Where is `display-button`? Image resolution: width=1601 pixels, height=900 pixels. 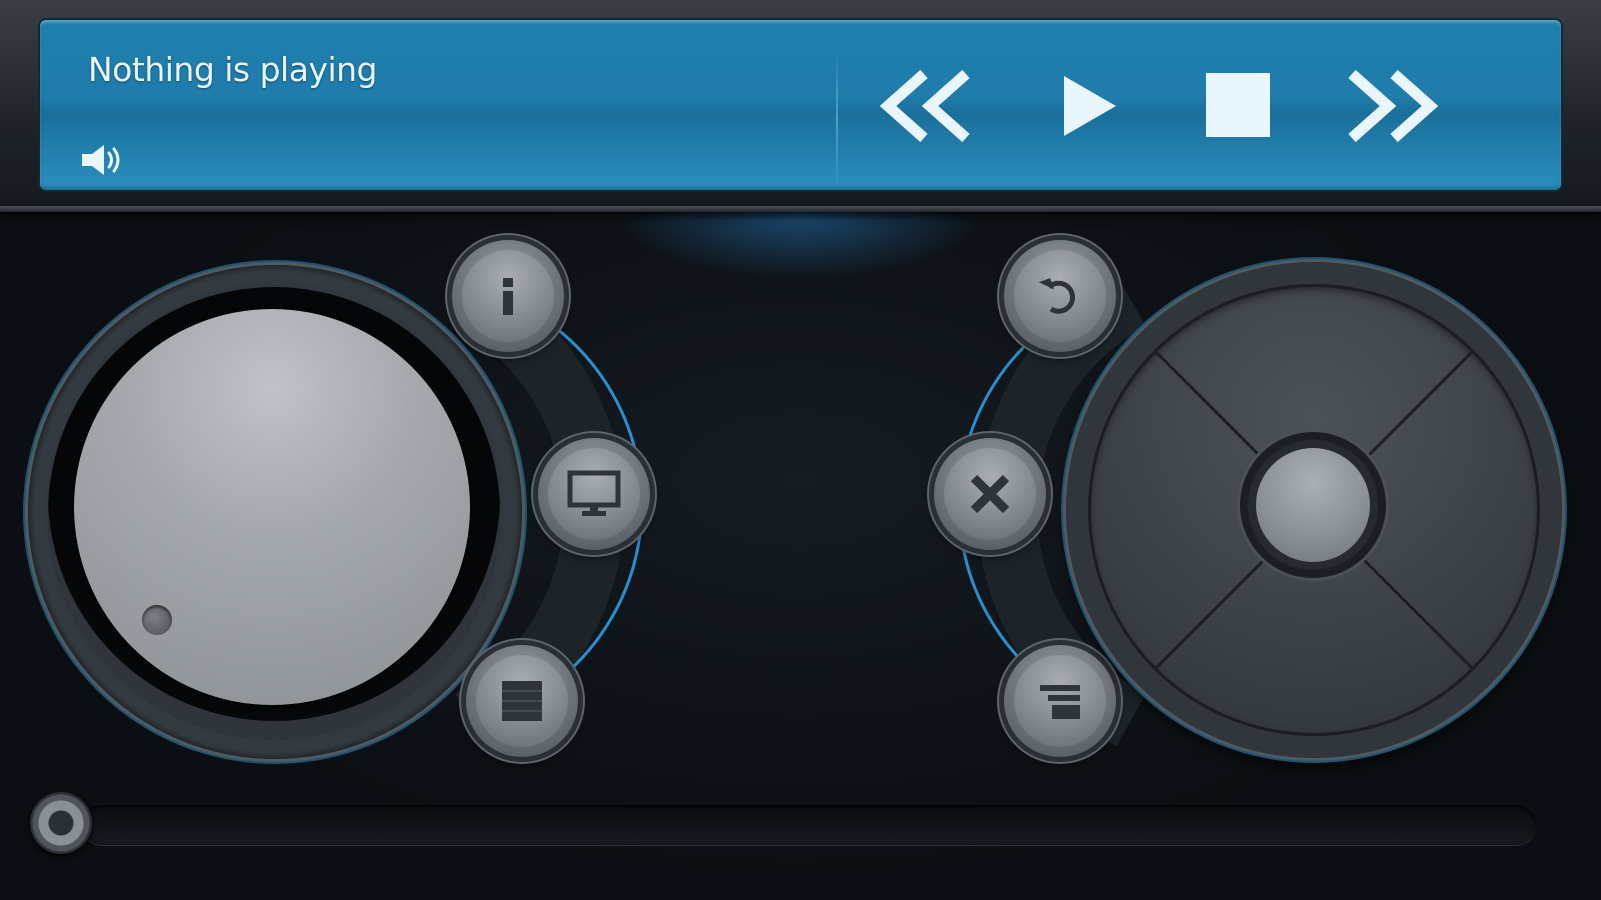
display-button is located at coordinates (594, 494).